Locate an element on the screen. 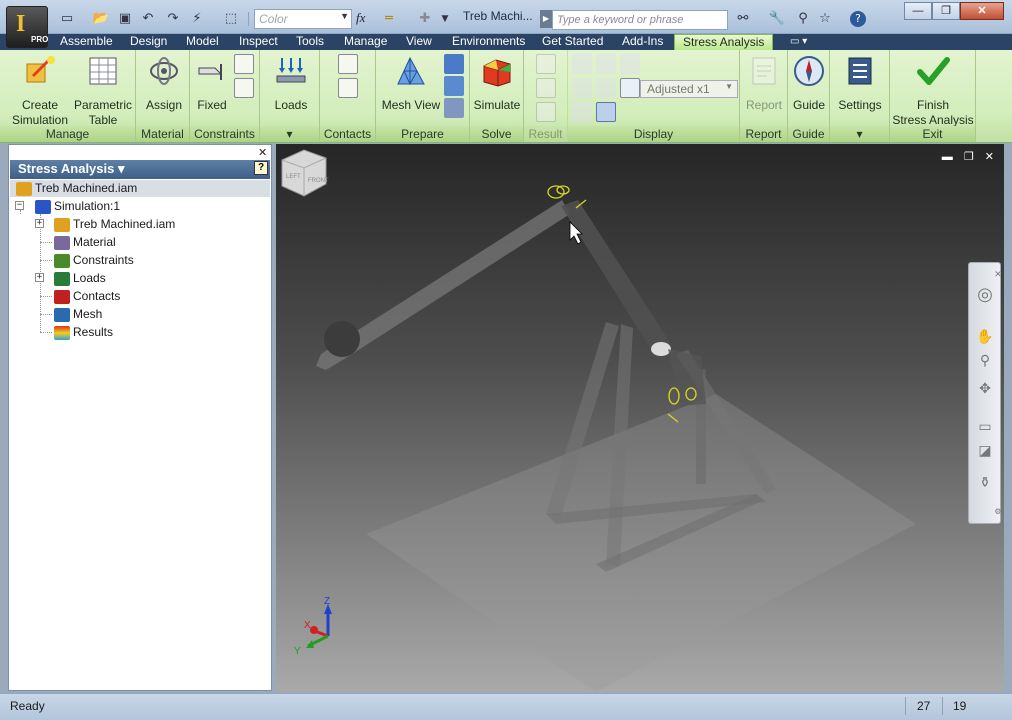 This screenshot has height=720, width=1012. finish-stress-analysis-button: Finish Stress Analysis is located at coordinates (933, 90).